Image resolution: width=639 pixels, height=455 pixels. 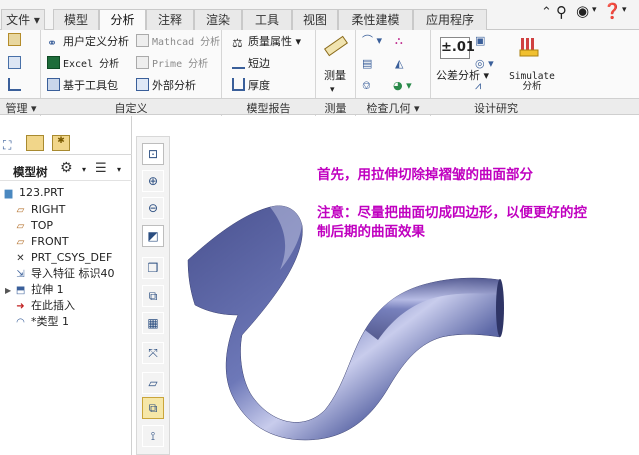 What do you see at coordinates (66, 168) in the screenshot?
I see `tree-settings-icon: ⚙` at bounding box center [66, 168].